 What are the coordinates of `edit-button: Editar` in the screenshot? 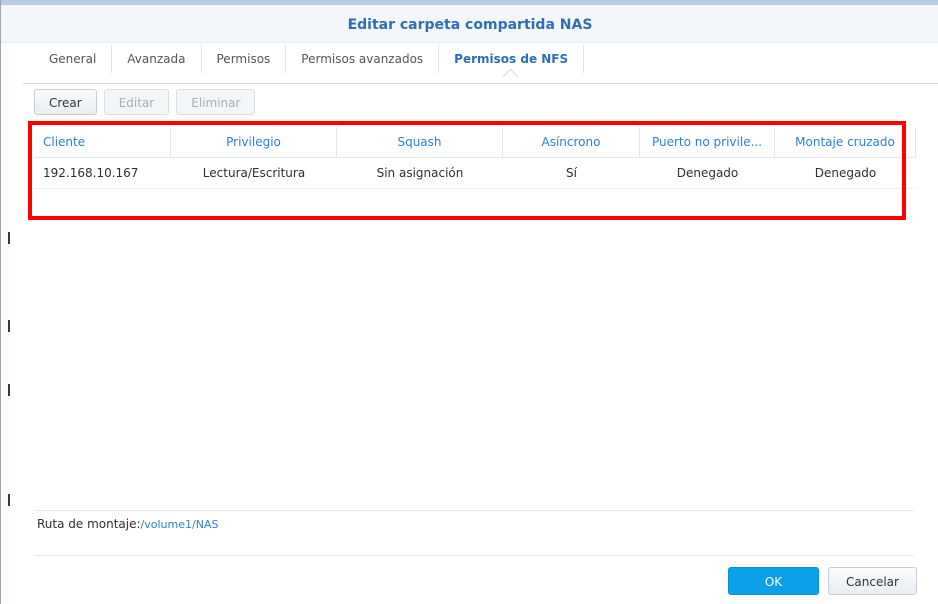 It's located at (136, 102).